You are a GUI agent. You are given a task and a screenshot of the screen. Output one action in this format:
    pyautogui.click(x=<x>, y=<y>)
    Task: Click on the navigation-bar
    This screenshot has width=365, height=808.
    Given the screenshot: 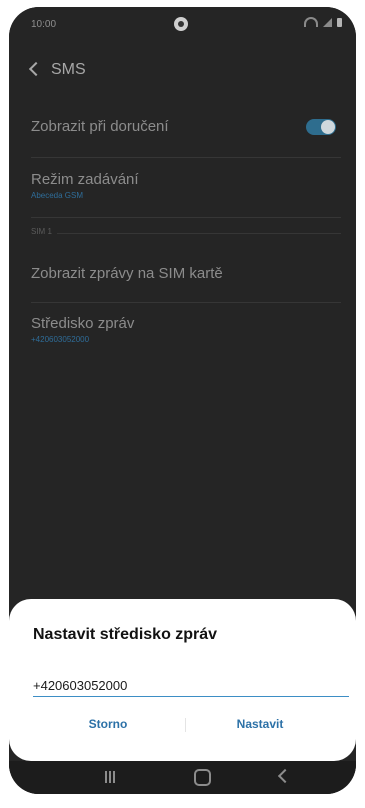 What is the action you would take?
    pyautogui.click(x=182, y=777)
    